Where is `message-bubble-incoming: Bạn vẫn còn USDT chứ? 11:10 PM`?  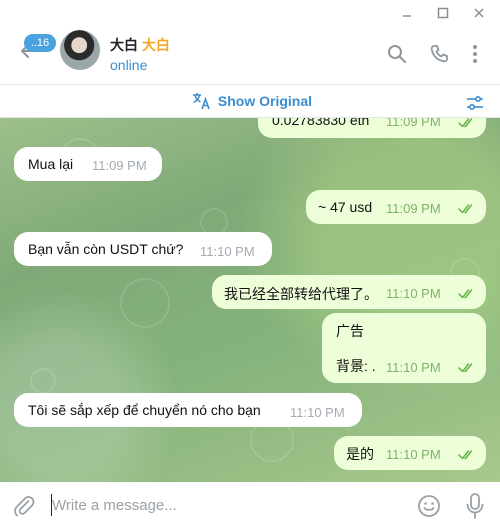
message-bubble-incoming: Bạn vẫn còn USDT chứ? 11:10 PM is located at coordinates (143, 249).